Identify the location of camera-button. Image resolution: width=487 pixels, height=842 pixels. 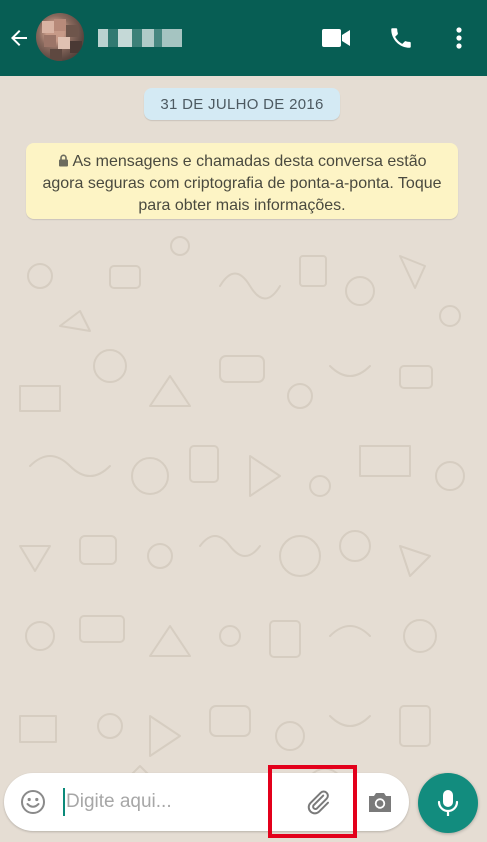
(380, 802).